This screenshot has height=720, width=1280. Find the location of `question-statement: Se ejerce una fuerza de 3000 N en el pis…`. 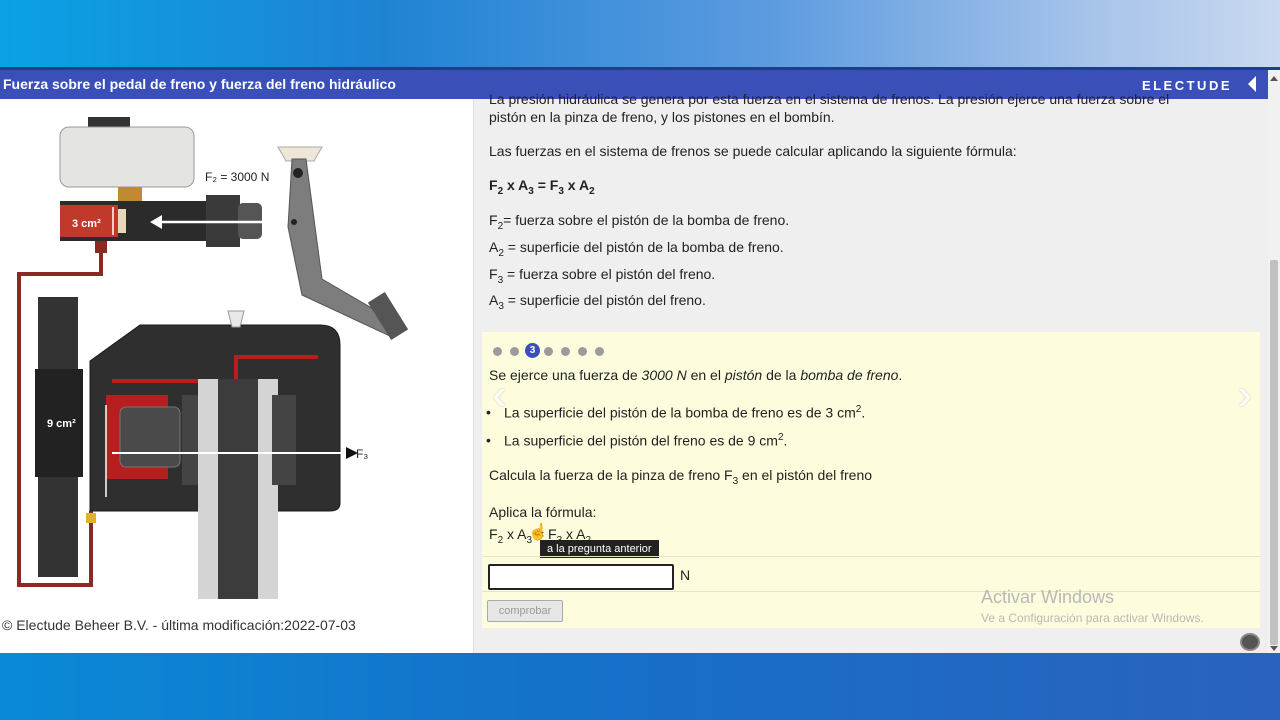

question-statement: Se ejerce una fuerza de 3000 N en el pis… is located at coordinates (696, 375).